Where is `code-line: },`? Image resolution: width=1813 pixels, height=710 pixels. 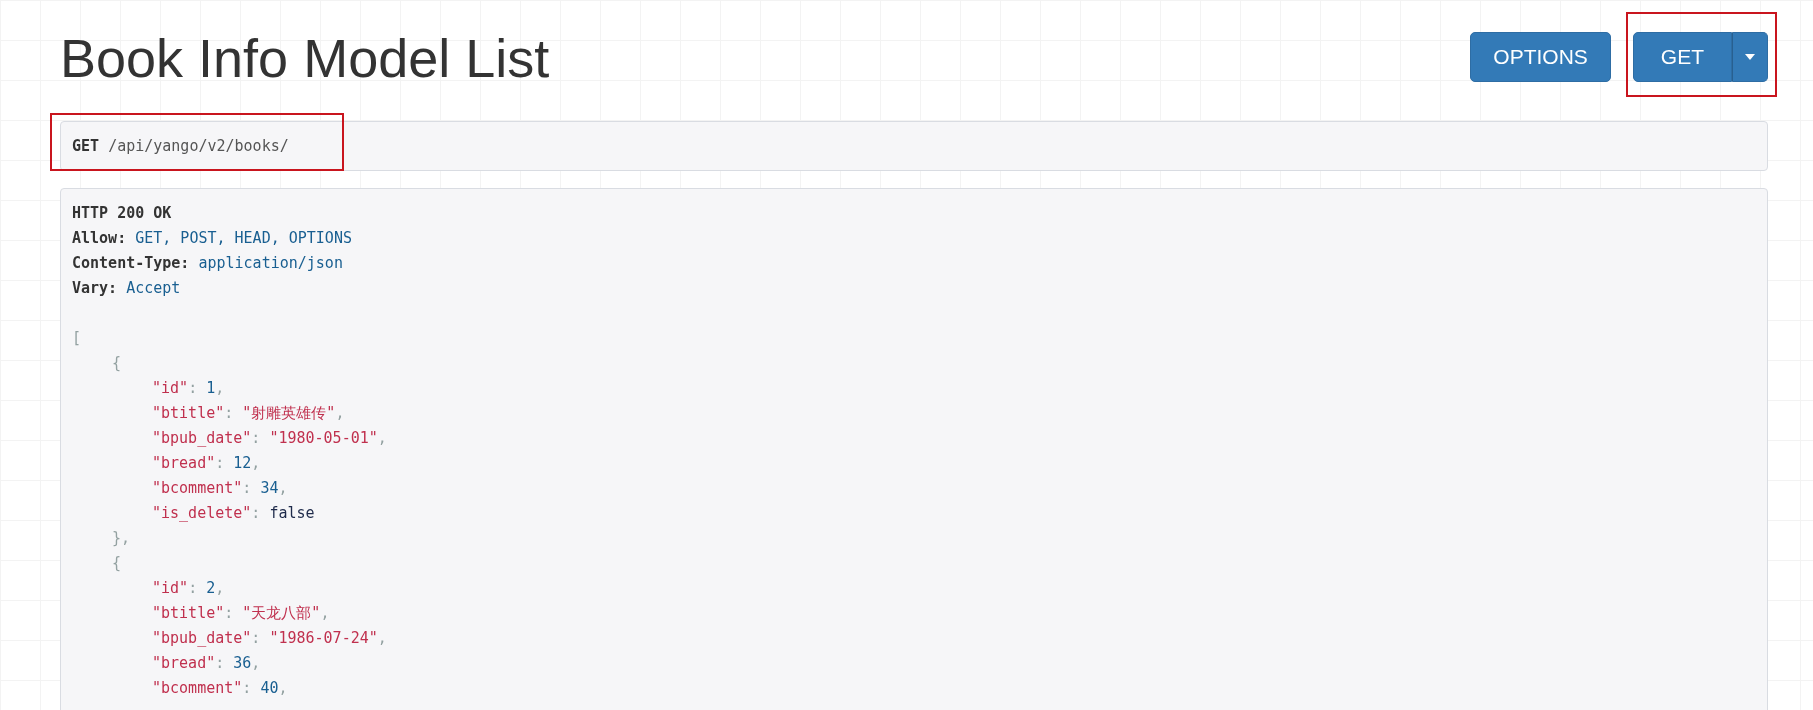 code-line: }, is located at coordinates (121, 538).